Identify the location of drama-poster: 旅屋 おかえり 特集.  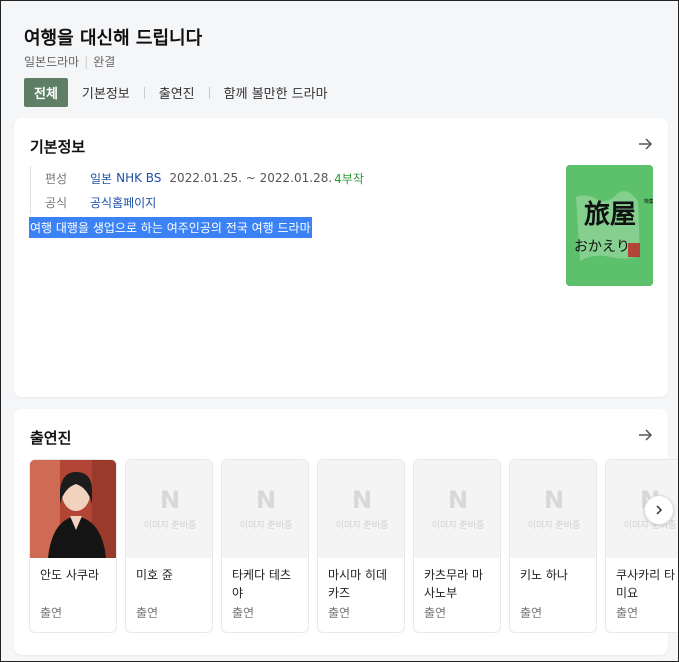
(609, 225).